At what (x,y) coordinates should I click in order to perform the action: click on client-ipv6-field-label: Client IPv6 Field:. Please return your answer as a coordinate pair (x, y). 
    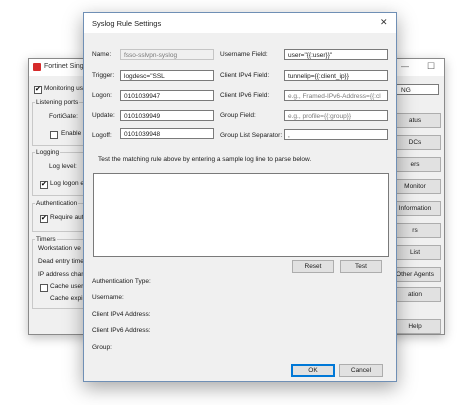
    Looking at the image, I should click on (245, 95).